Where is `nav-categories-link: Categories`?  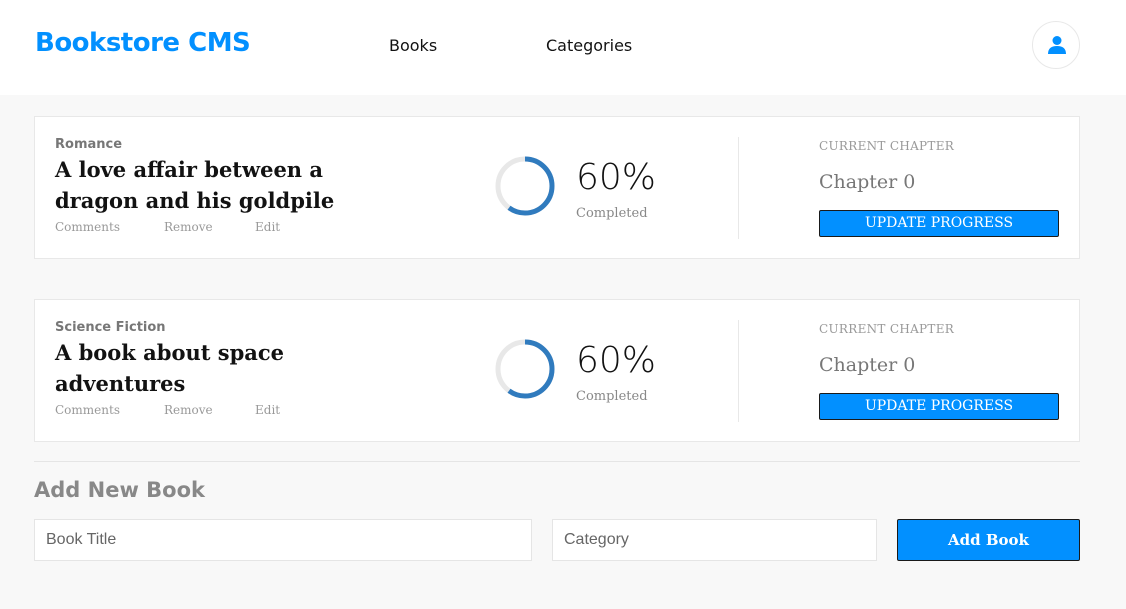 nav-categories-link: Categories is located at coordinates (589, 45).